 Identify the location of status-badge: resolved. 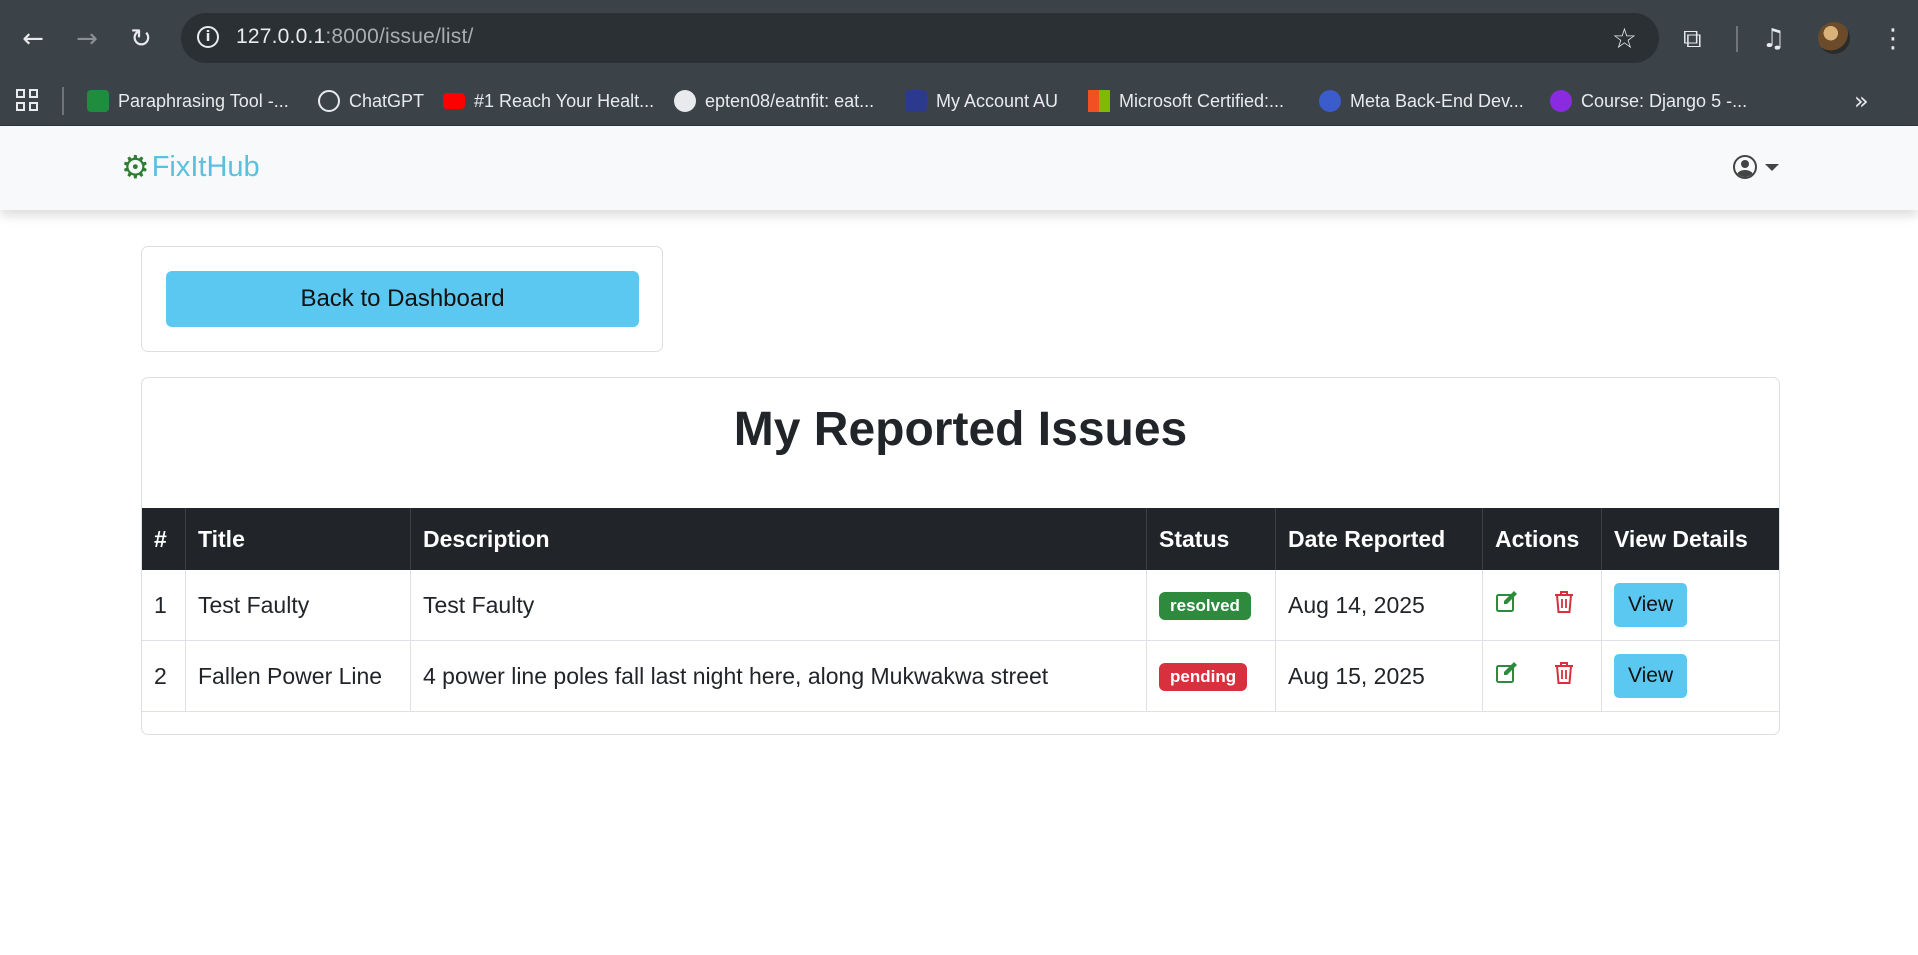
(1205, 606).